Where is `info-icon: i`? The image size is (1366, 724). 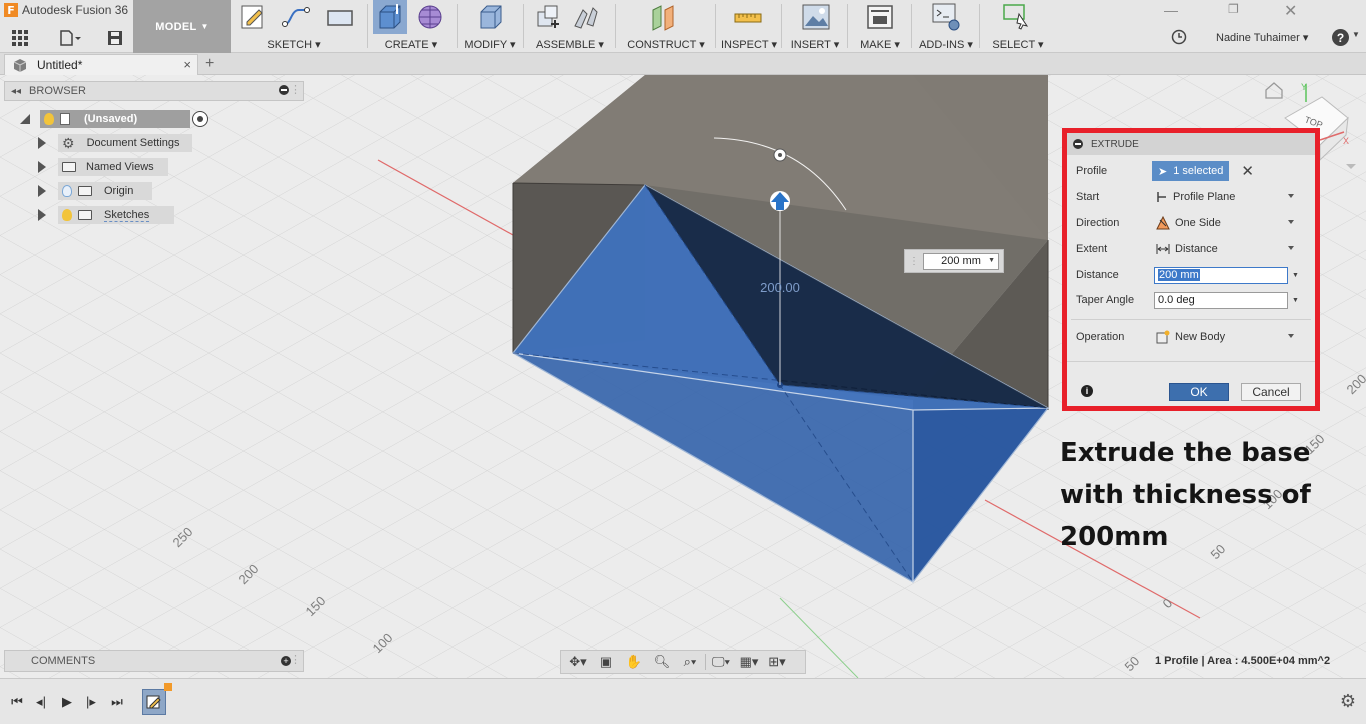
info-icon: i is located at coordinates (1087, 391).